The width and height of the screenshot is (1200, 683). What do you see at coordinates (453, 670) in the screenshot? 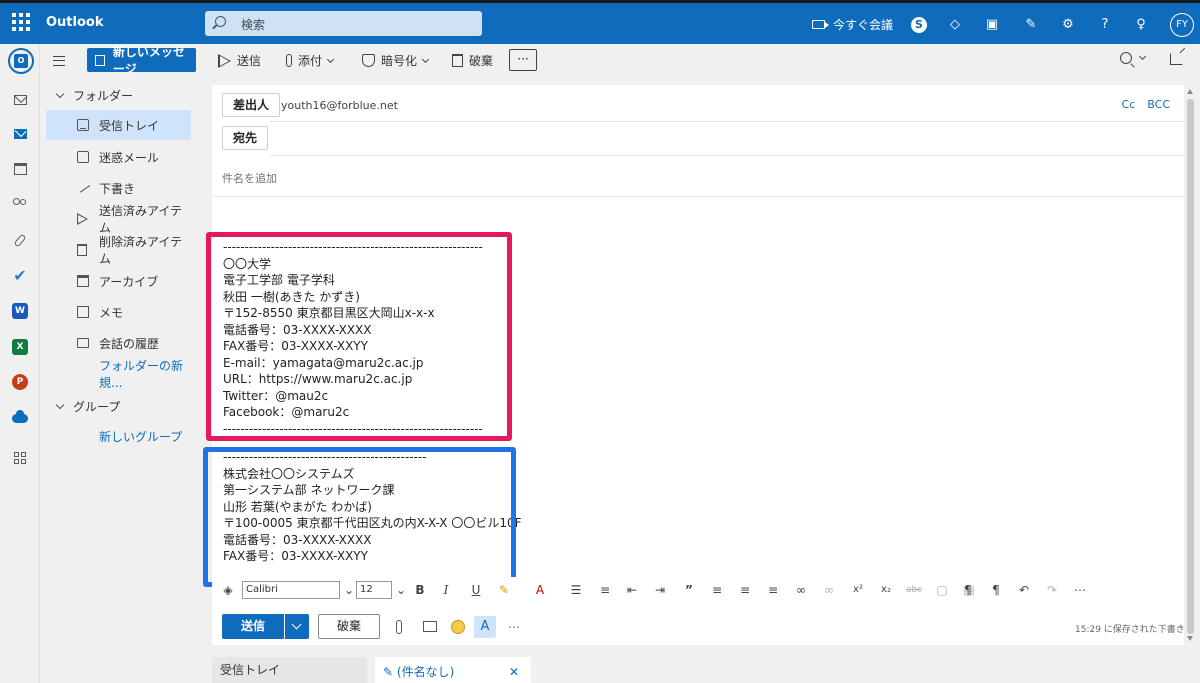
I see `tab-draft: ✎ (件名なし) ✕` at bounding box center [453, 670].